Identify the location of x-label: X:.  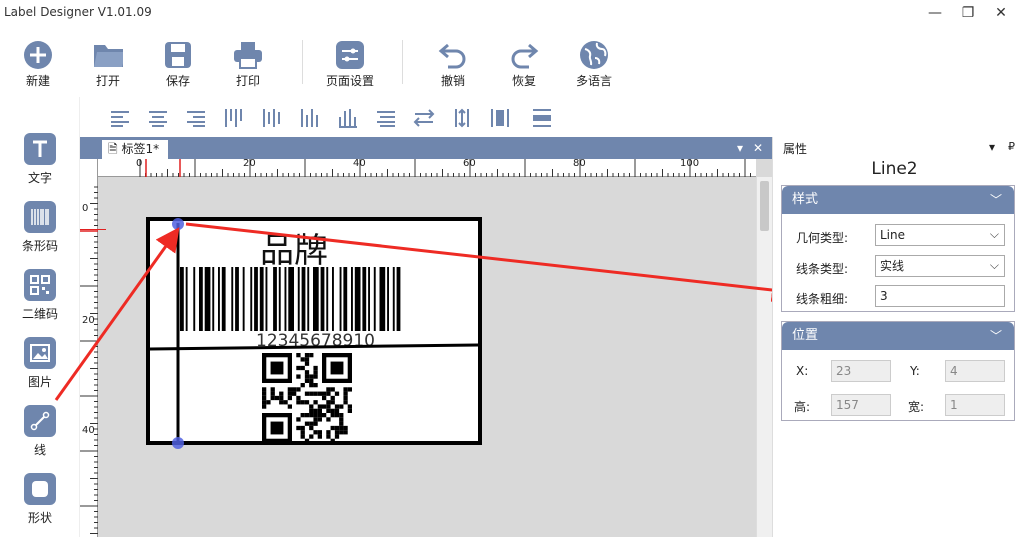
(802, 371).